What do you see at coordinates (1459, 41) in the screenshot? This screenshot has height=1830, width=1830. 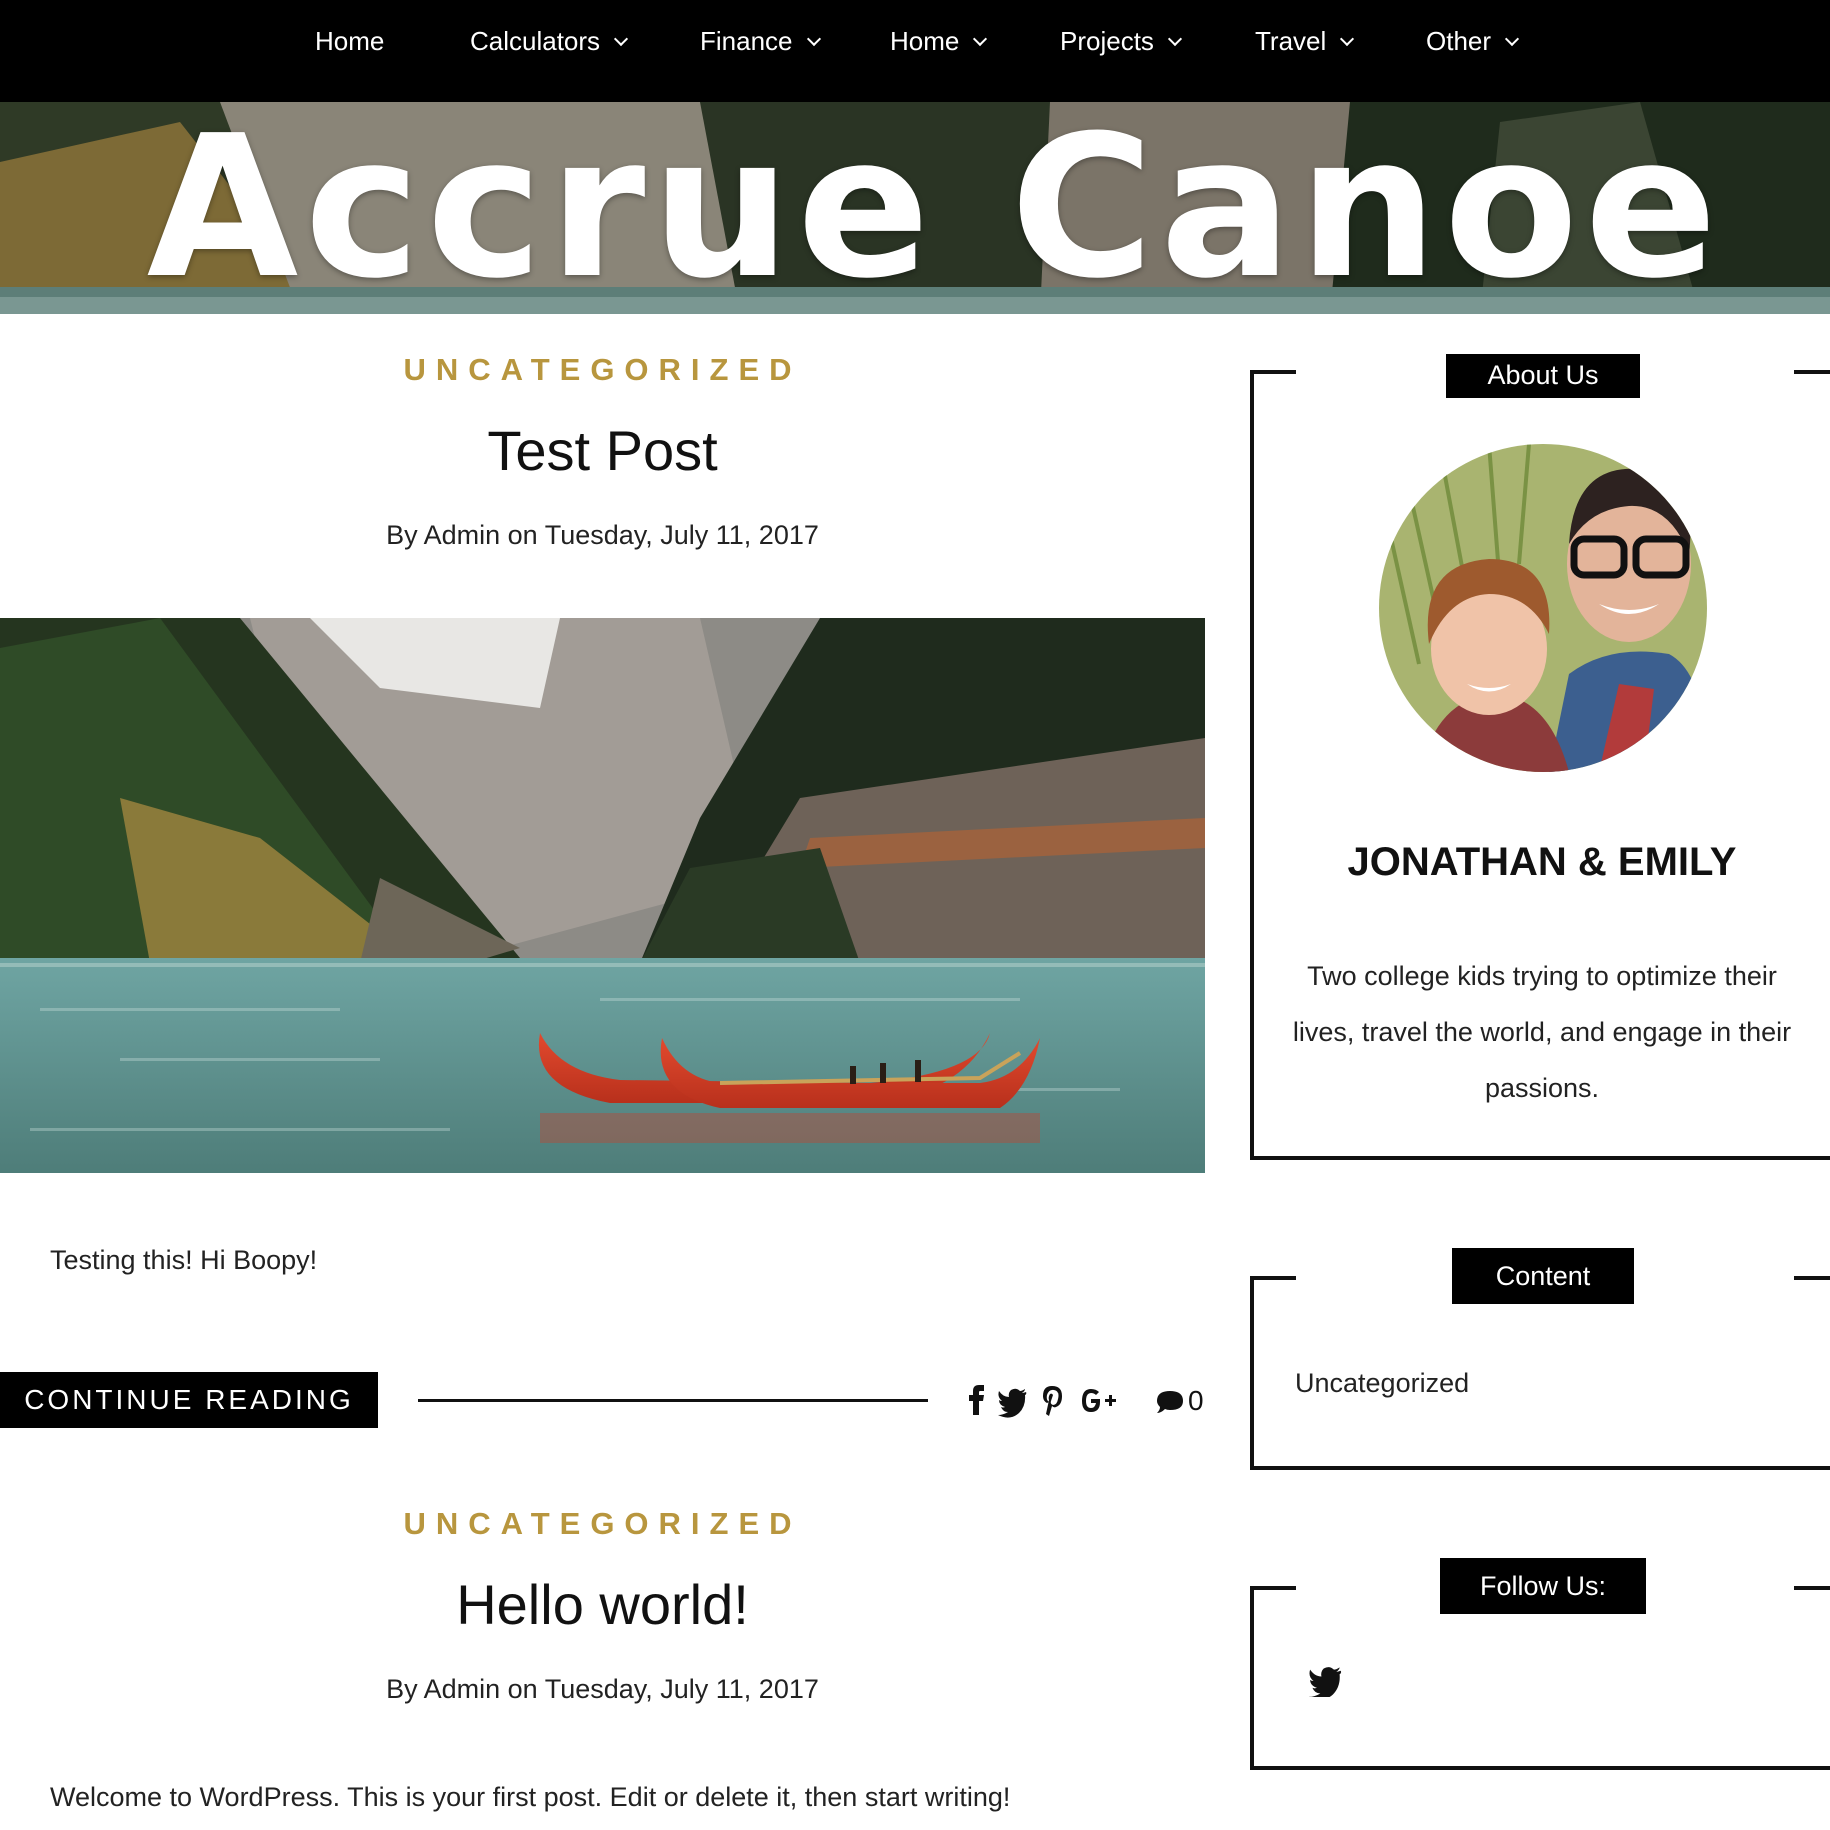 I see `nav-item-label: Other` at bounding box center [1459, 41].